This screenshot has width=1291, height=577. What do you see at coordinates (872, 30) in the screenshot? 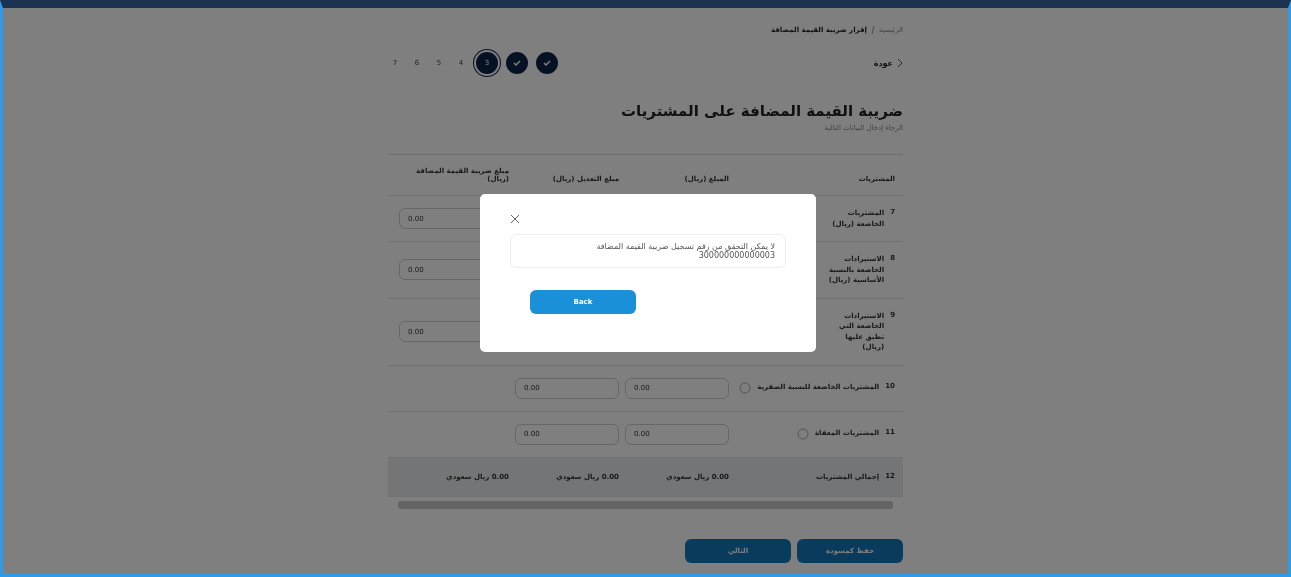
I see `breadcrumb-separator-icon` at bounding box center [872, 30].